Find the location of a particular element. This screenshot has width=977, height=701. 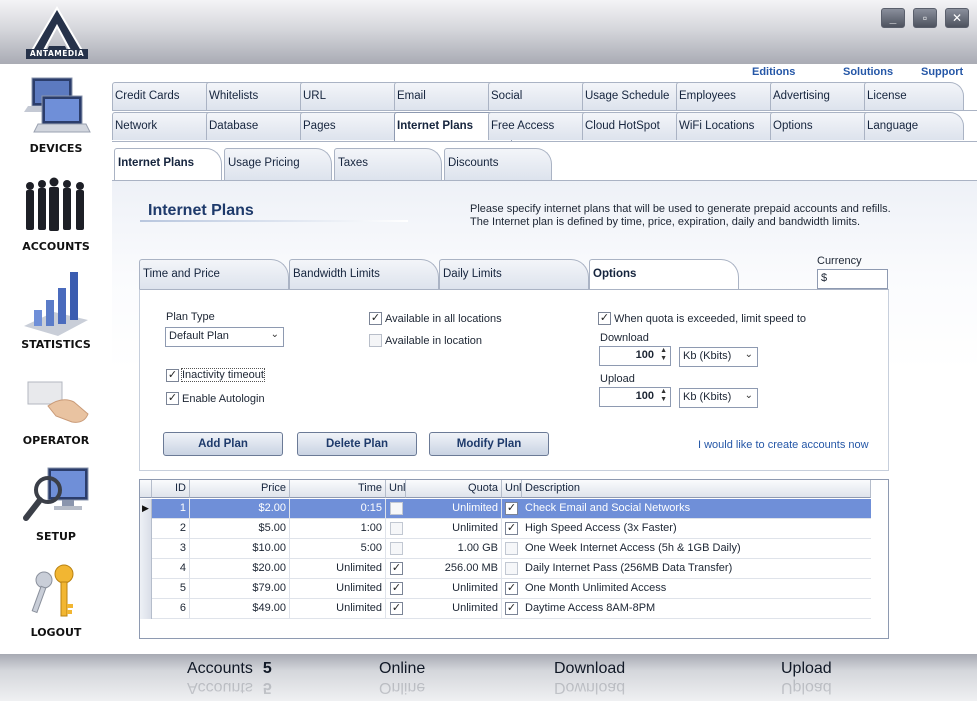

sidebar-item-logout: LOGOUT is located at coordinates (56, 598).